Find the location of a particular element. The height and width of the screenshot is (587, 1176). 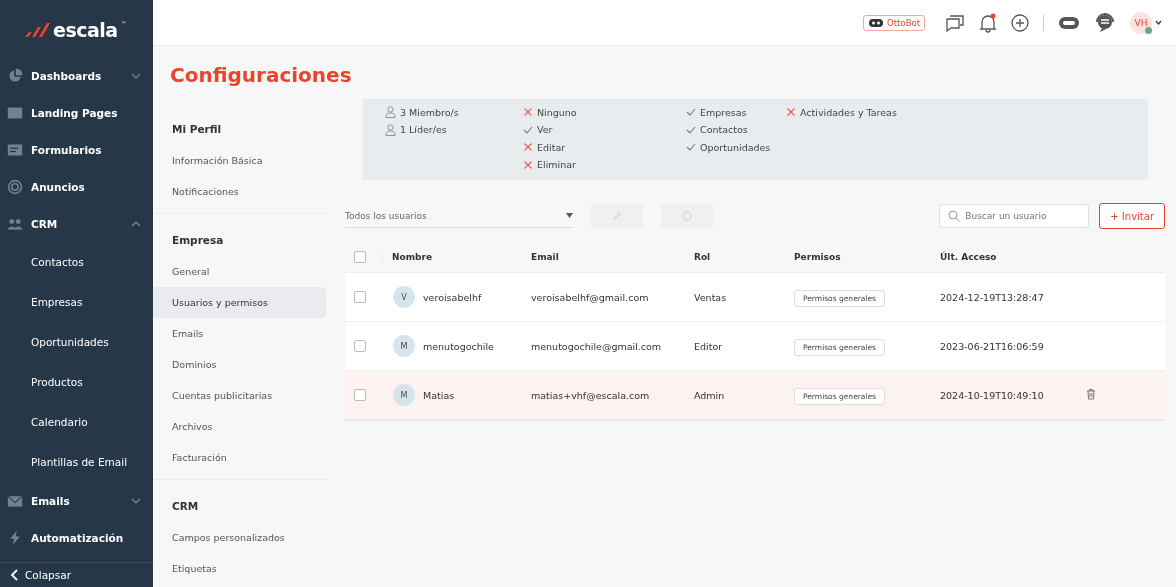

permission-label: Contactos is located at coordinates (724, 130).